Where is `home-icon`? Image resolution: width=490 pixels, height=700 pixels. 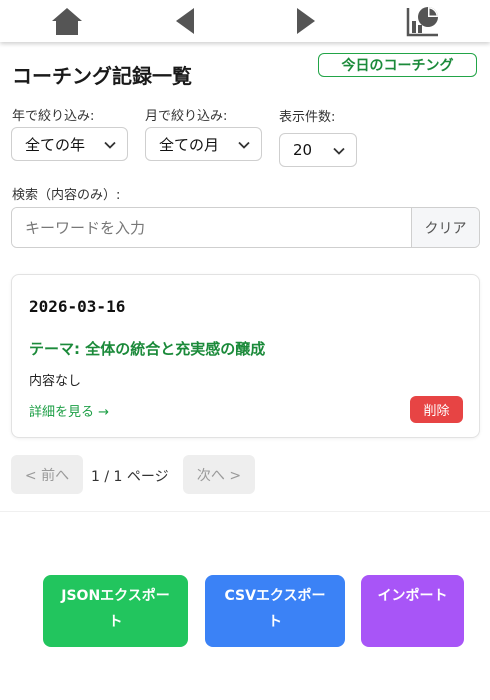 home-icon is located at coordinates (67, 21).